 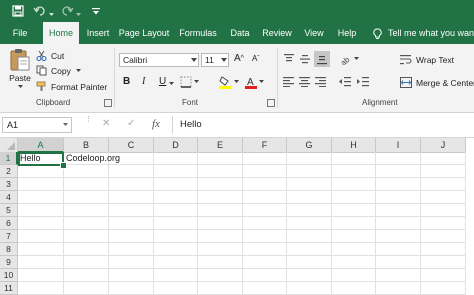 What do you see at coordinates (309, 171) in the screenshot?
I see `cell-g2` at bounding box center [309, 171].